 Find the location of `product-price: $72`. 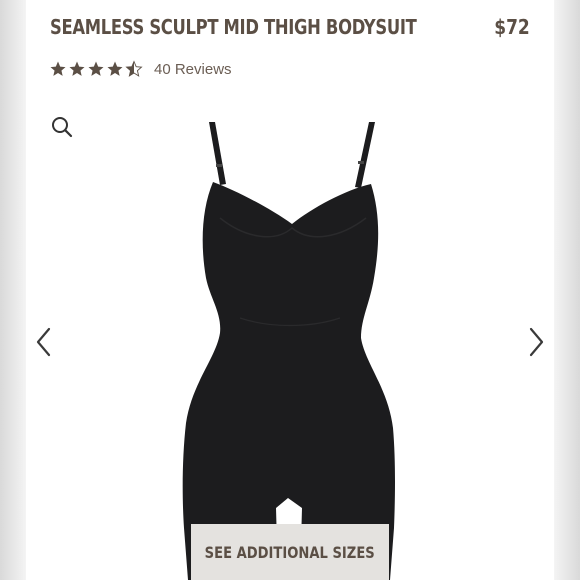

product-price: $72 is located at coordinates (512, 27).